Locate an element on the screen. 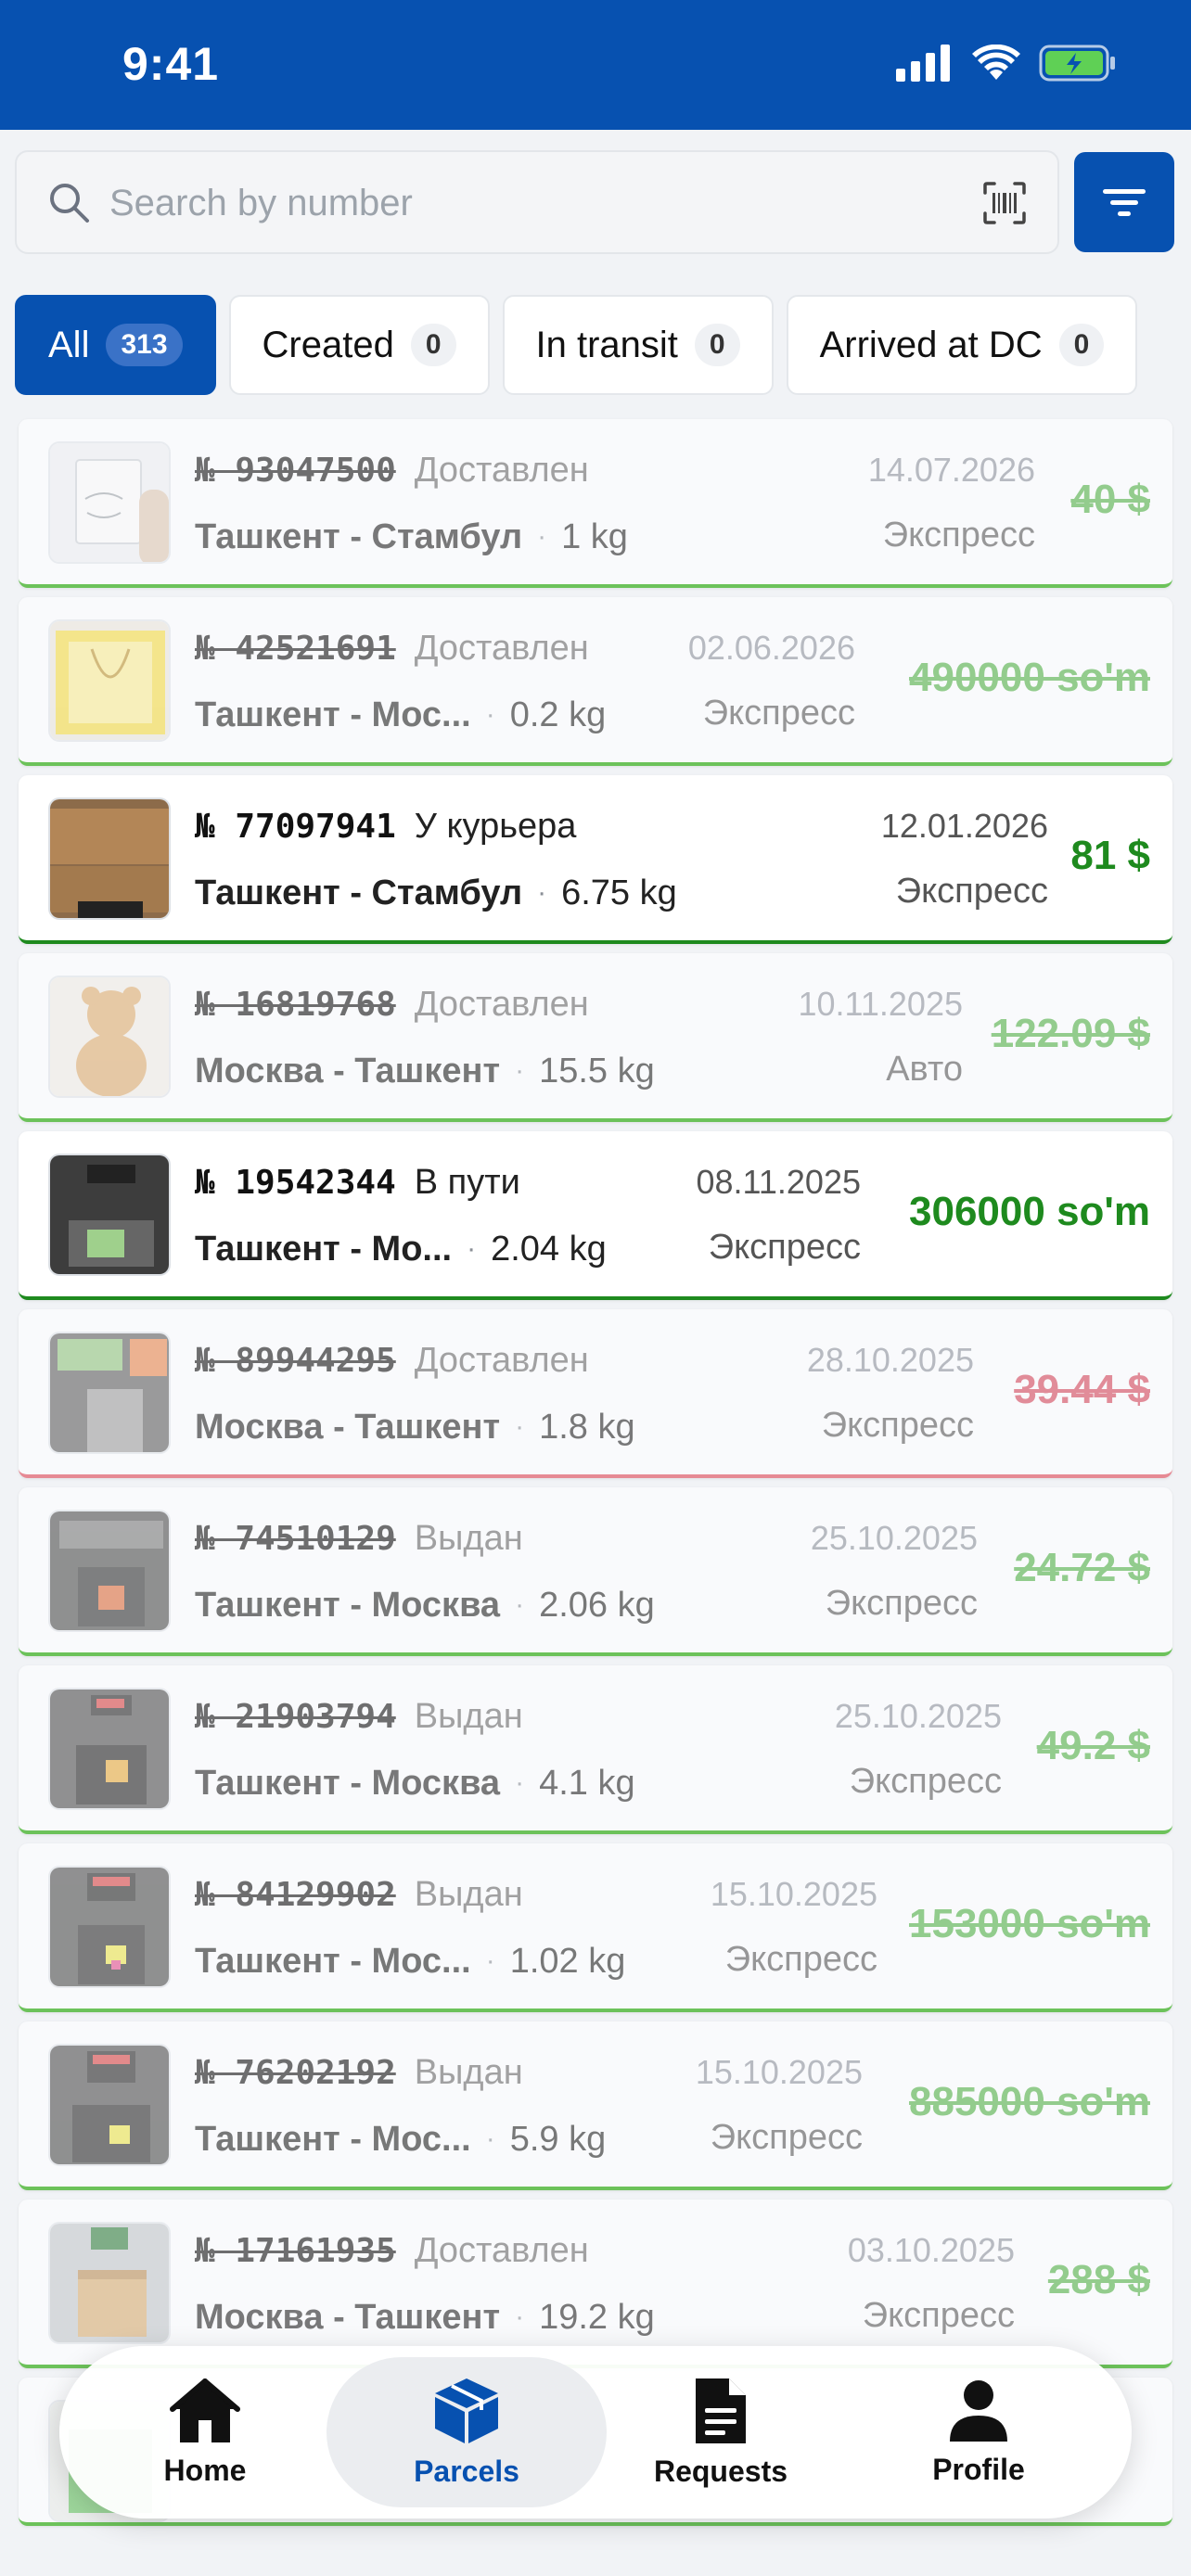 The width and height of the screenshot is (1191, 2576). search-row is located at coordinates (595, 203).